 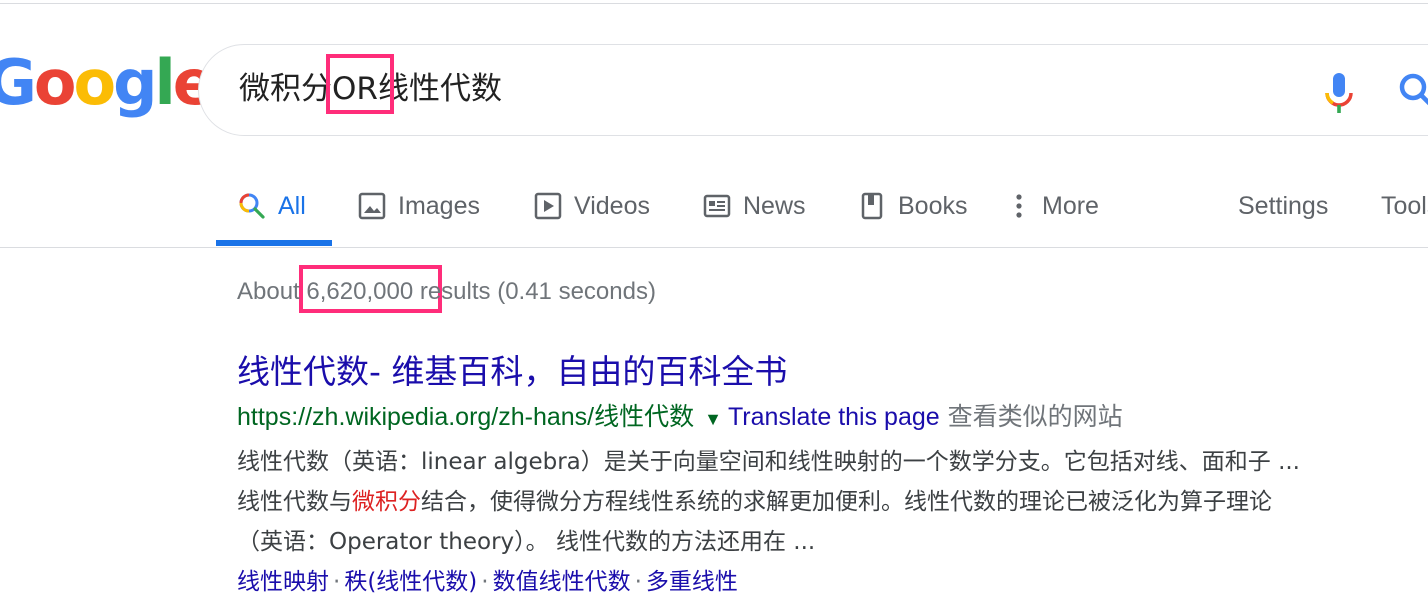 I want to click on settings-label: Settings, so click(x=1283, y=205).